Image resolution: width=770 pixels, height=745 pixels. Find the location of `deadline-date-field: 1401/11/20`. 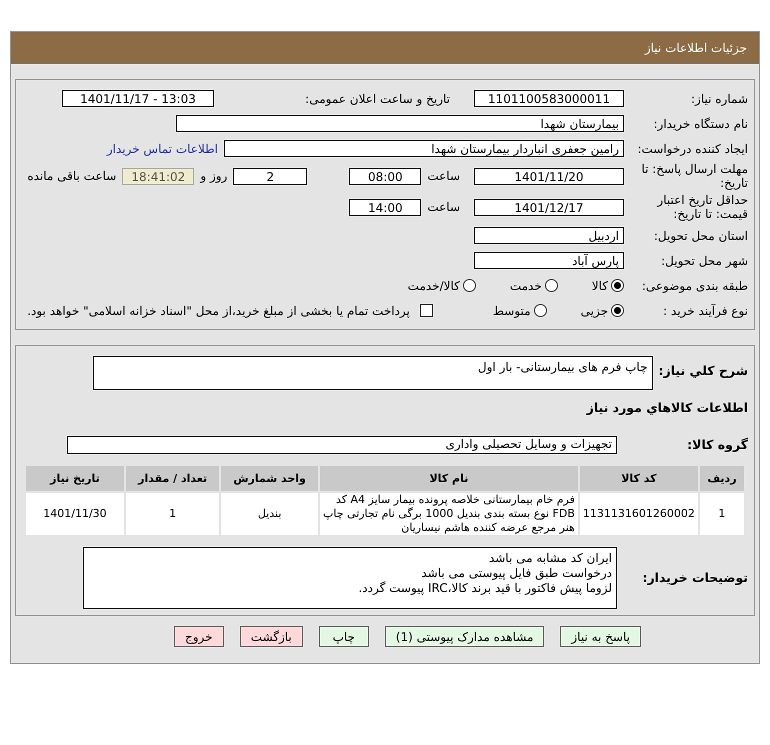

deadline-date-field: 1401/11/20 is located at coordinates (549, 176).